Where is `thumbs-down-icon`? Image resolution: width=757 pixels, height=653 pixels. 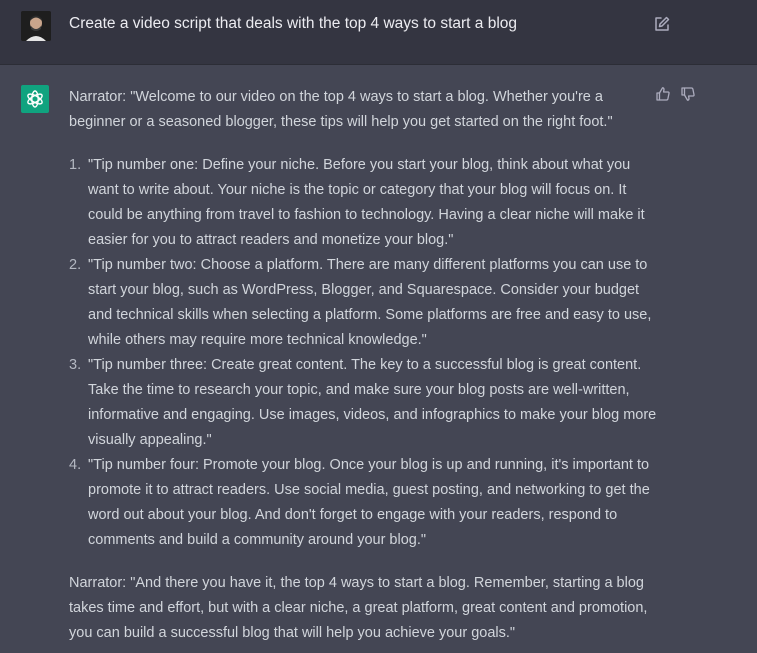 thumbs-down-icon is located at coordinates (688, 94).